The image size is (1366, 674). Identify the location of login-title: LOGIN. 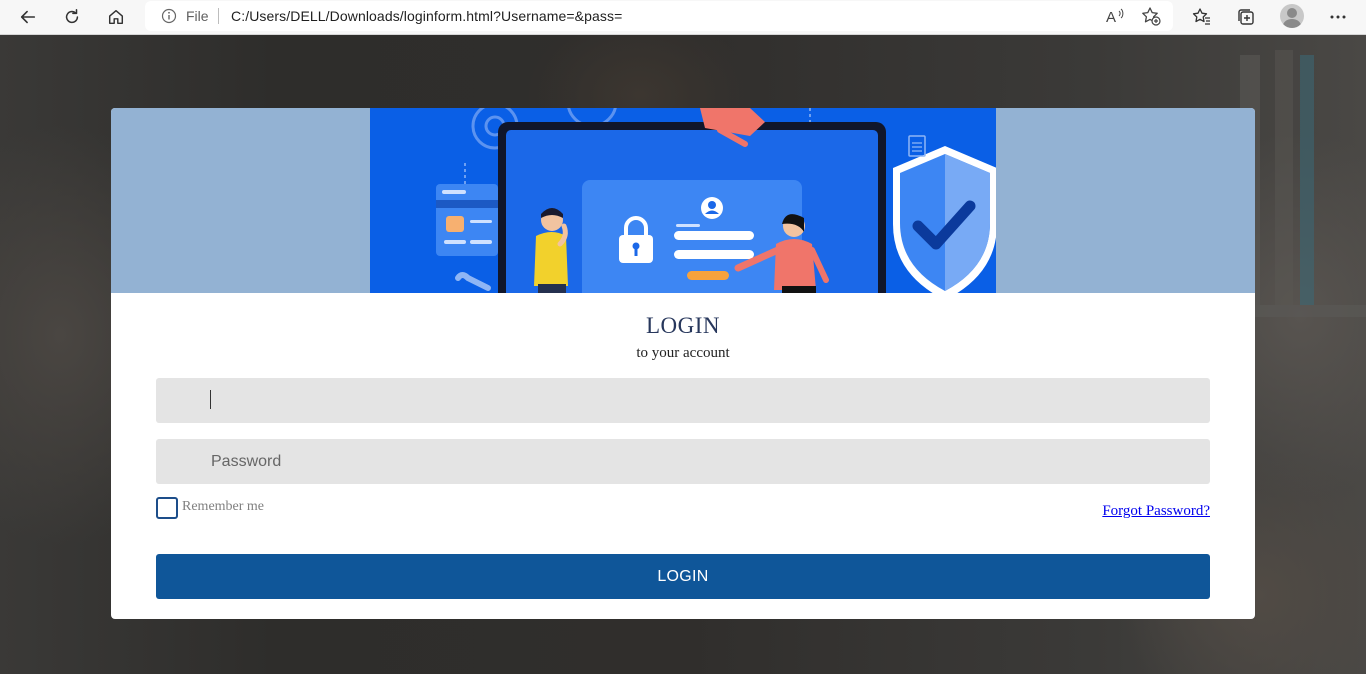
(683, 325).